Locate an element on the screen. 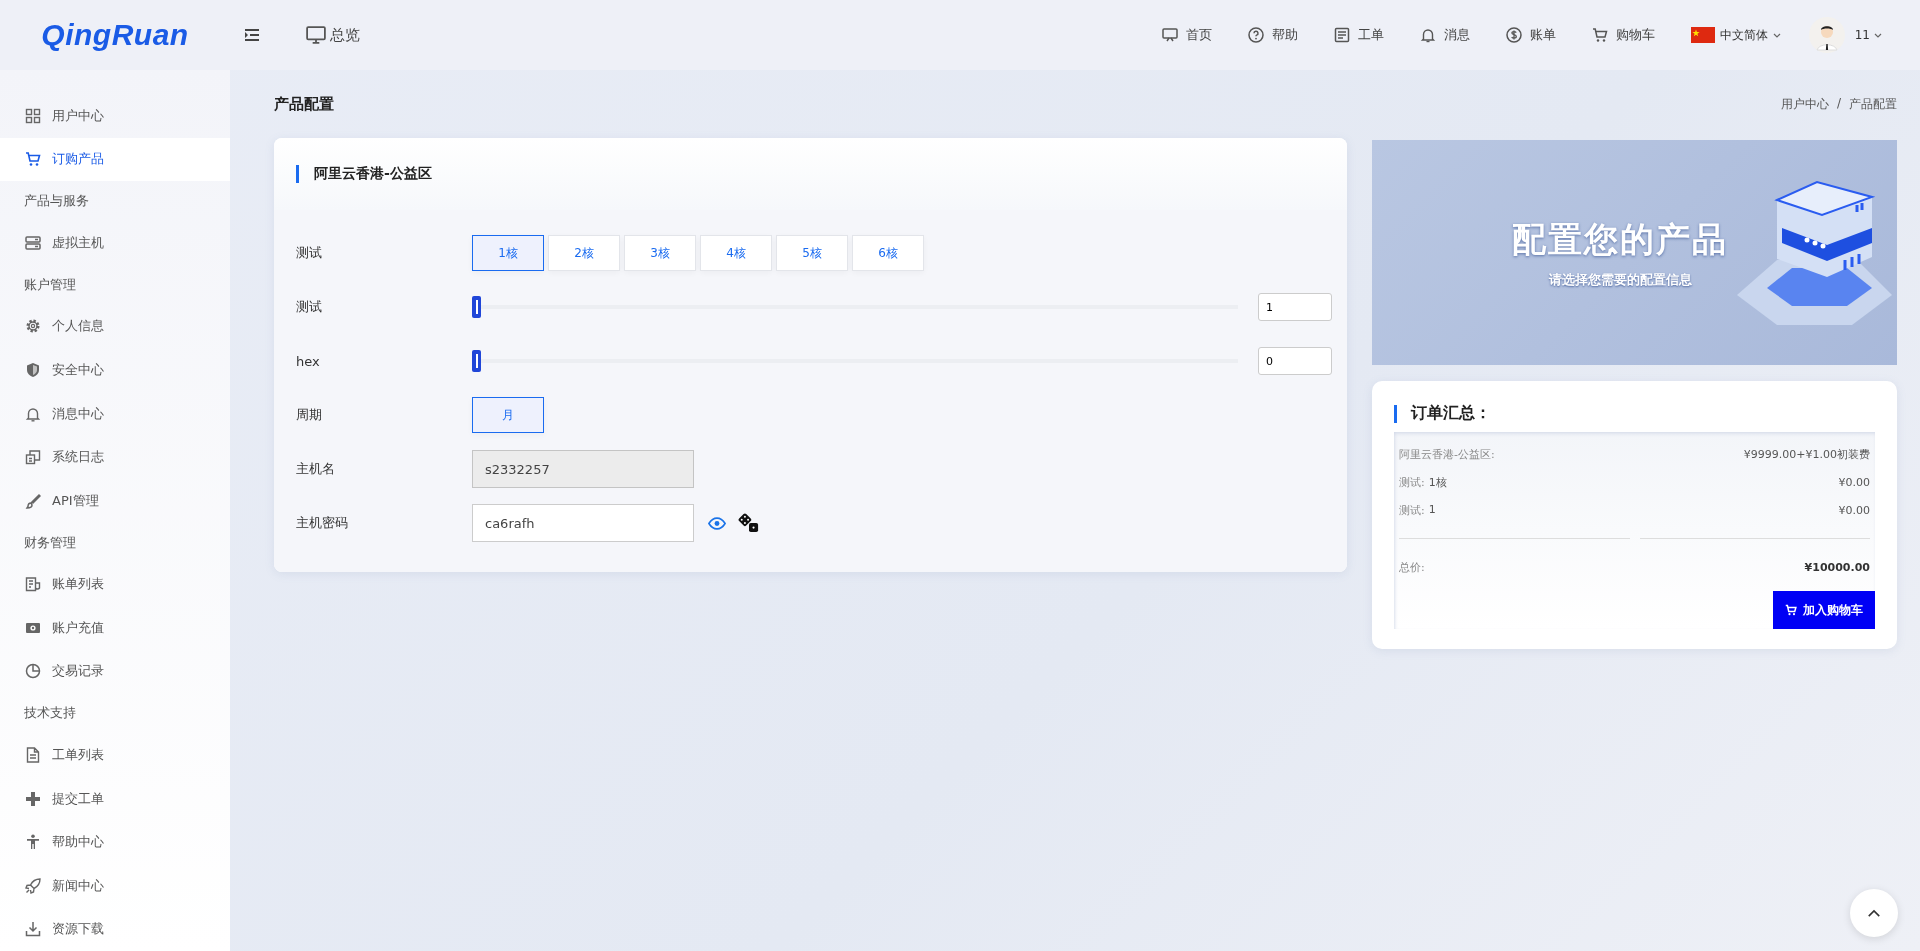 The height and width of the screenshot is (951, 1920). sidebar-item: 安全中心 is located at coordinates (115, 370).